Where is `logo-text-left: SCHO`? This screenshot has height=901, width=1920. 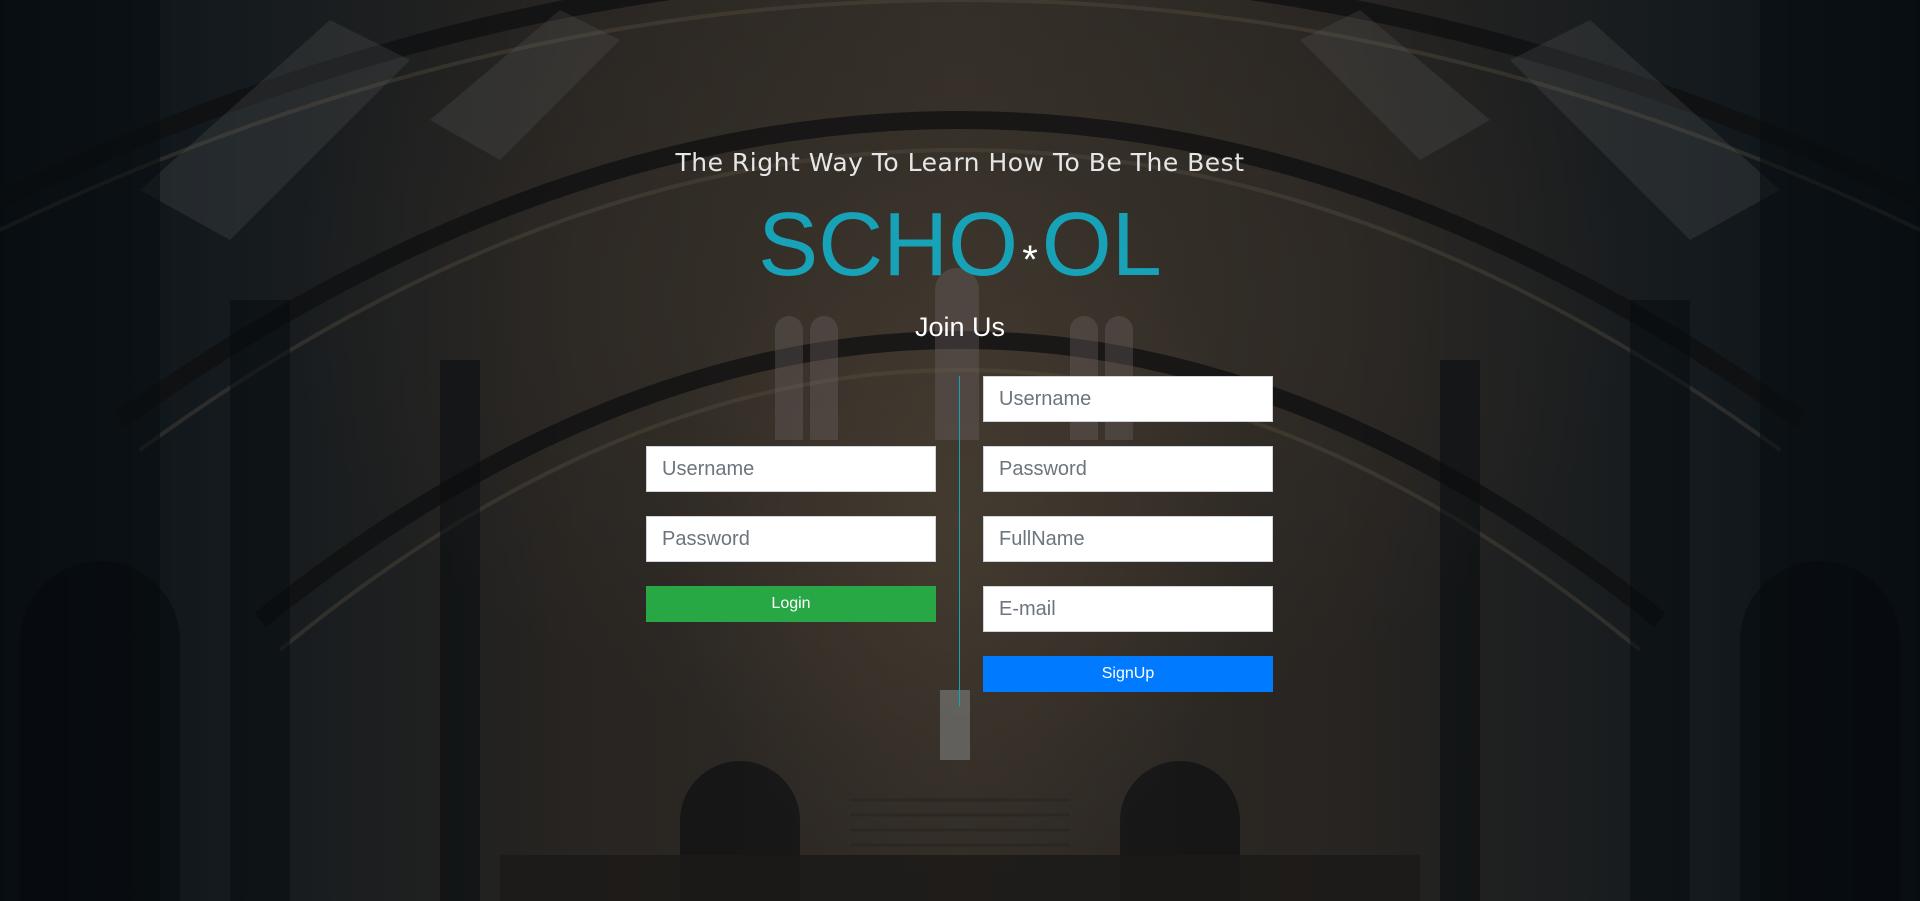 logo-text-left: SCHO is located at coordinates (888, 245).